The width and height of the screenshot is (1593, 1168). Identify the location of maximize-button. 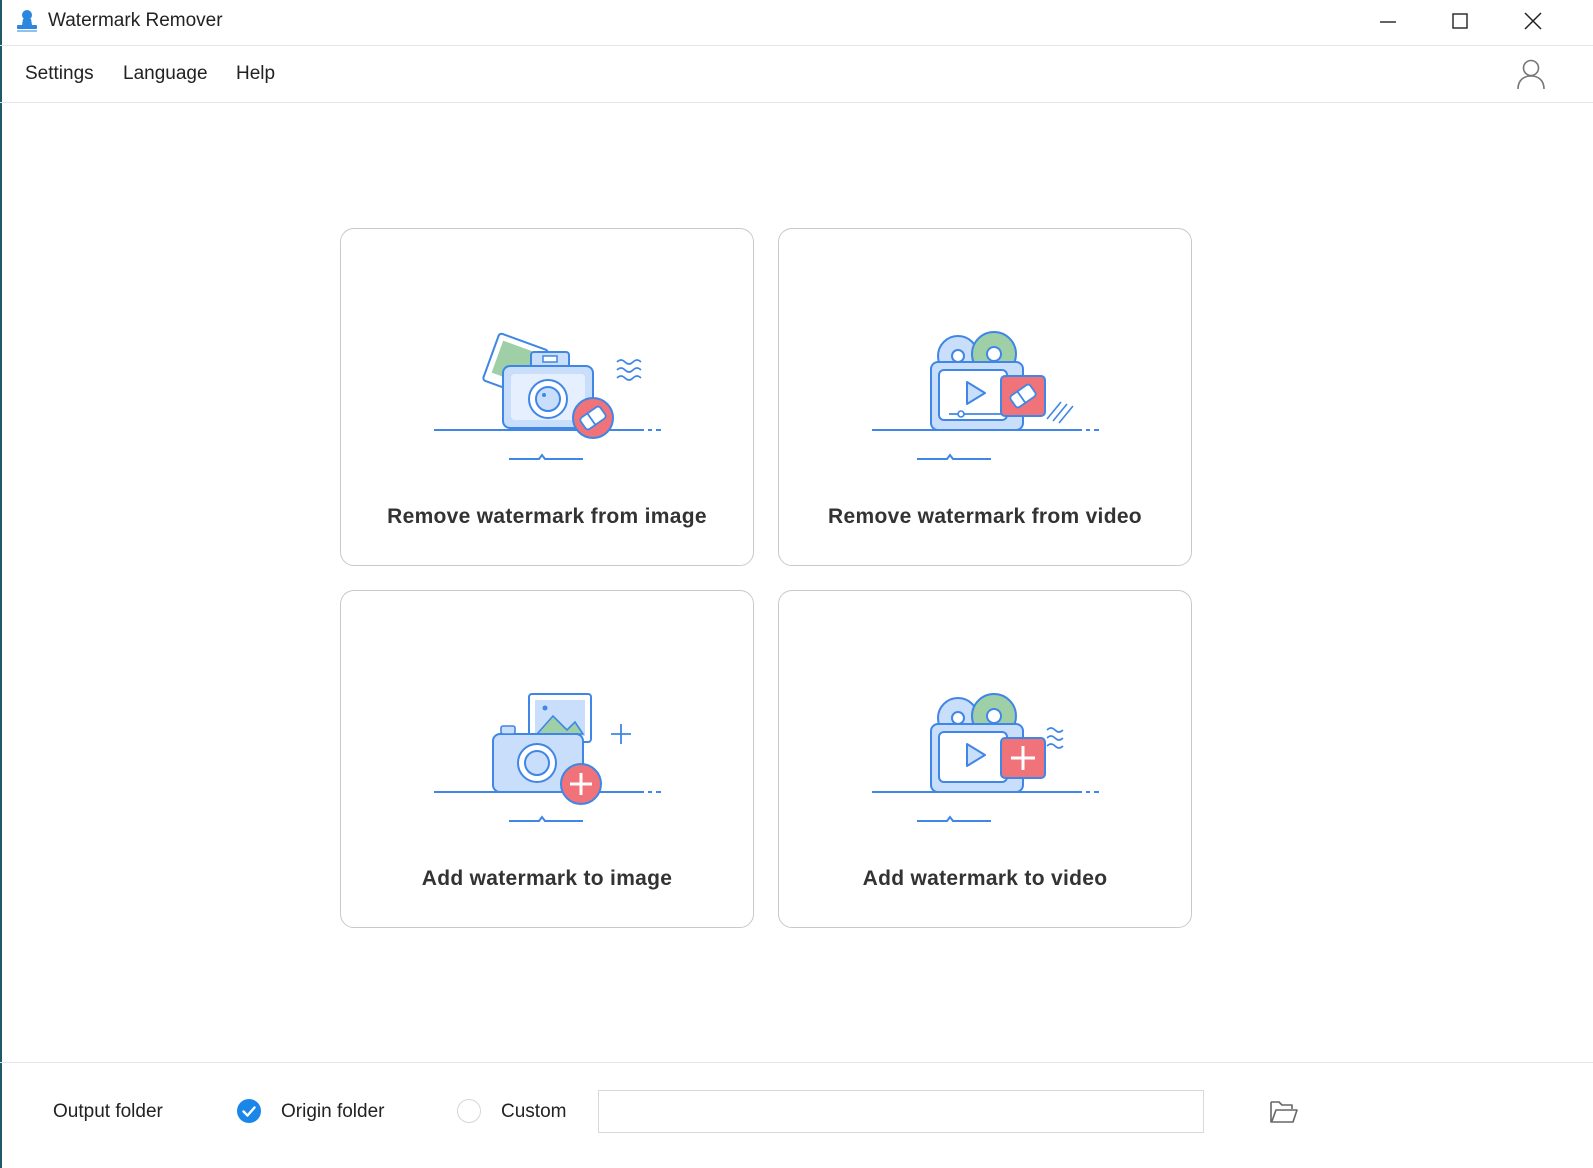
(1460, 21).